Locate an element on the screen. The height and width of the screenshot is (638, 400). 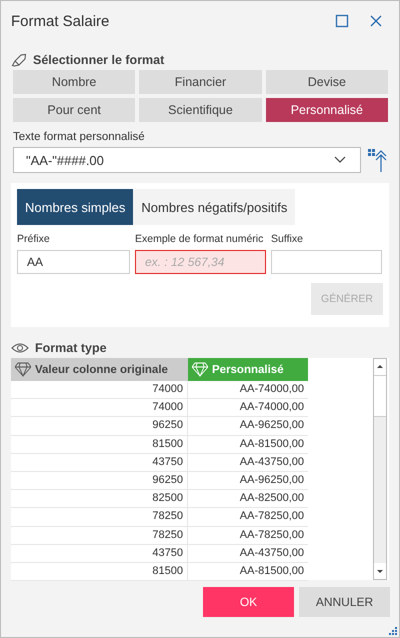
ok-button: OK is located at coordinates (248, 602).